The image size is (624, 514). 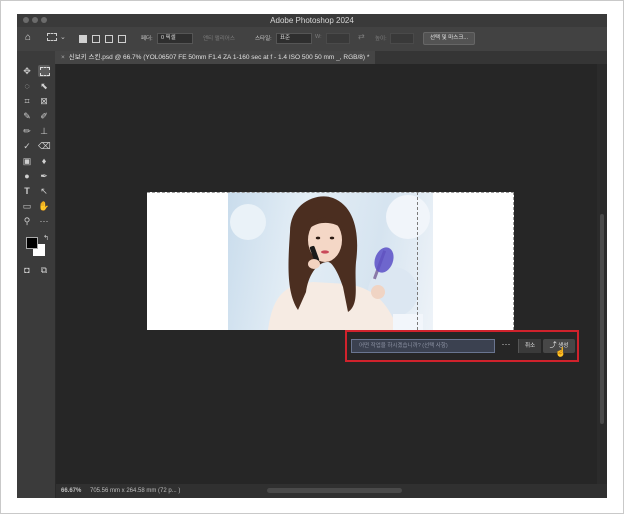 I want to click on type-tool-icon: T, so click(x=27, y=191).